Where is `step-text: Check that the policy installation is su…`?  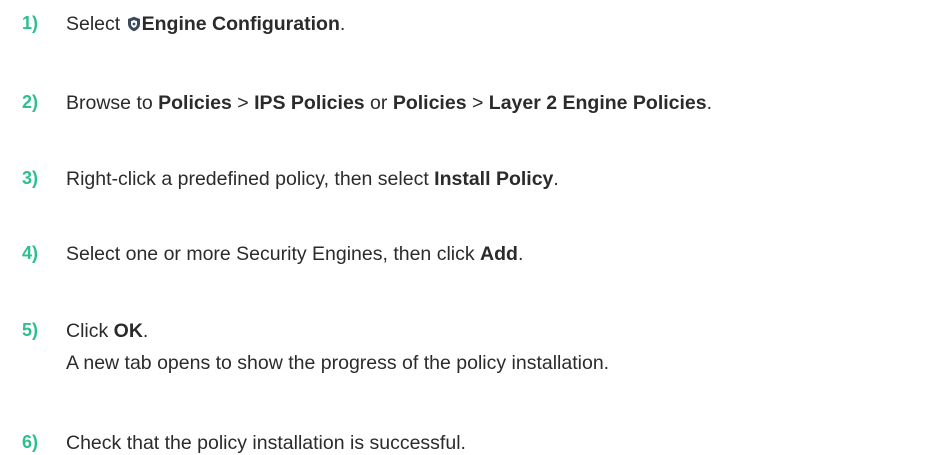 step-text: Check that the policy installation is su… is located at coordinates (266, 443).